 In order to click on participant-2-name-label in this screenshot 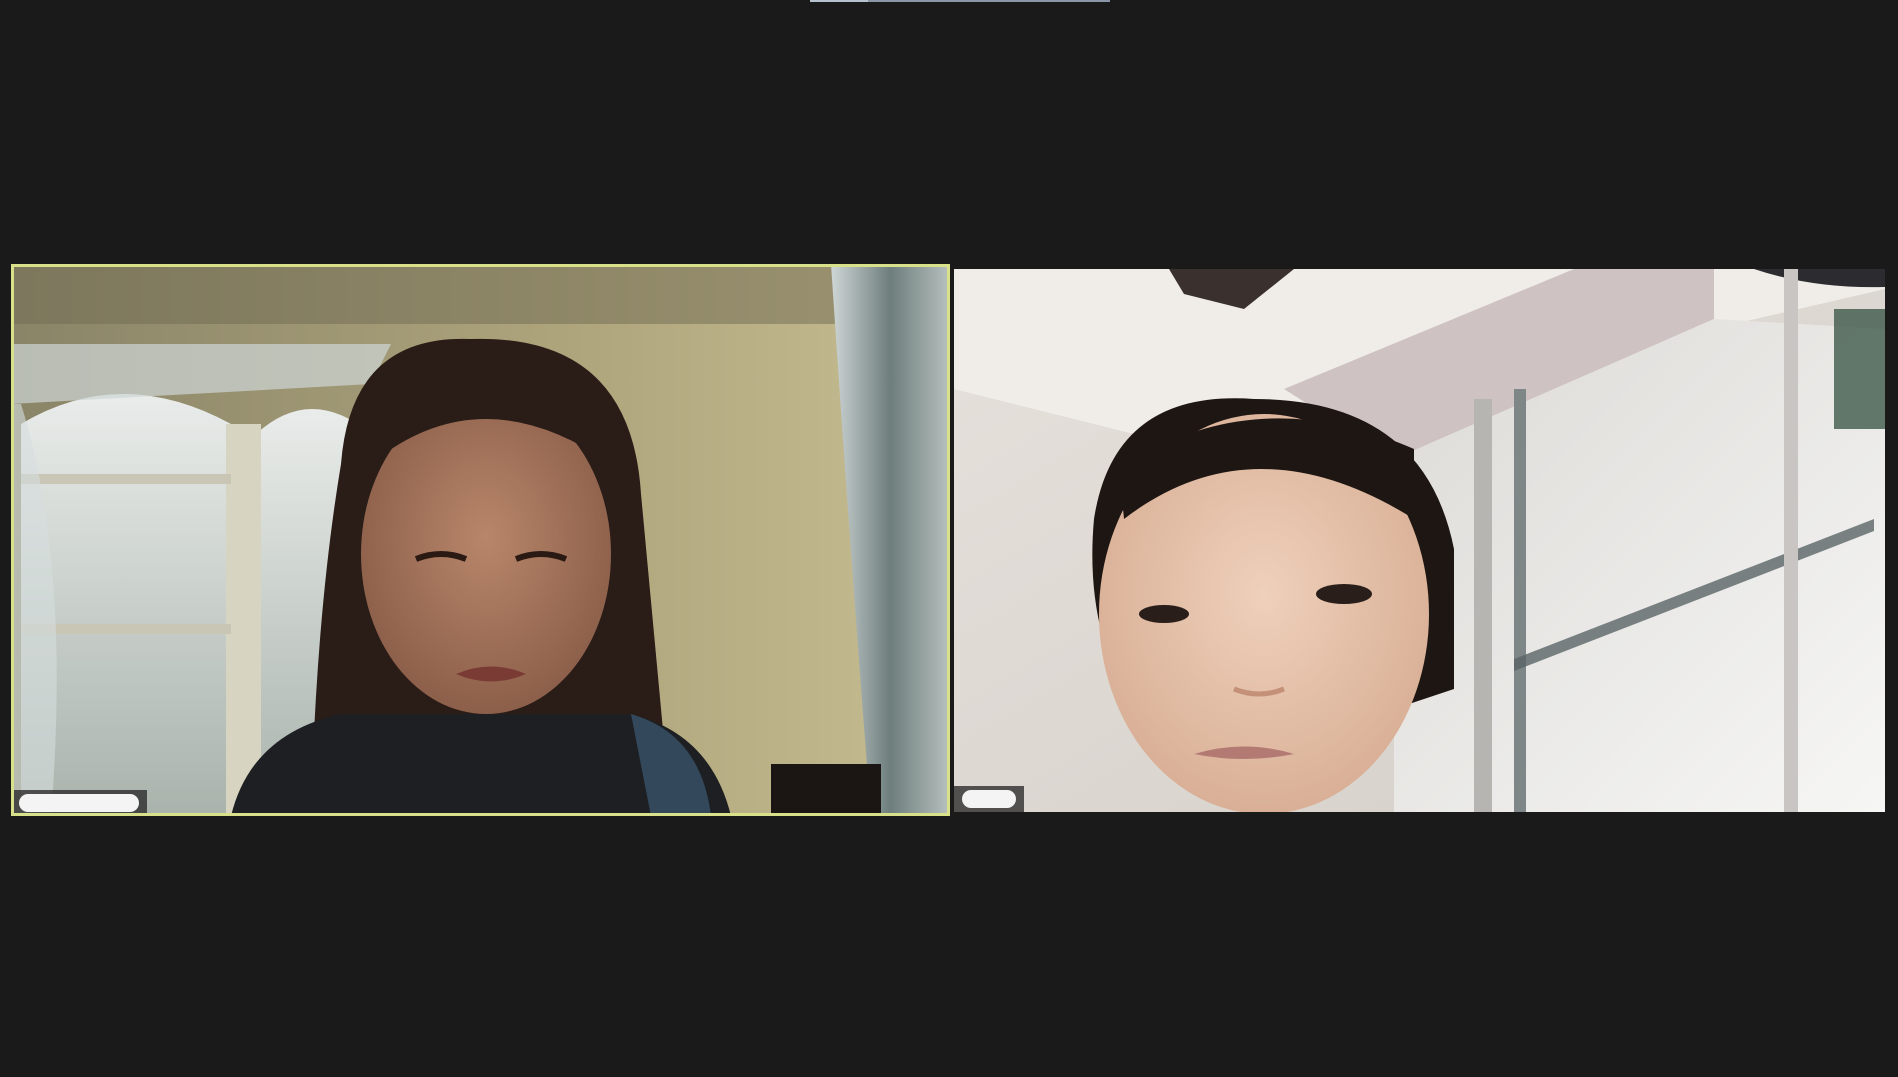, I will do `click(989, 799)`.